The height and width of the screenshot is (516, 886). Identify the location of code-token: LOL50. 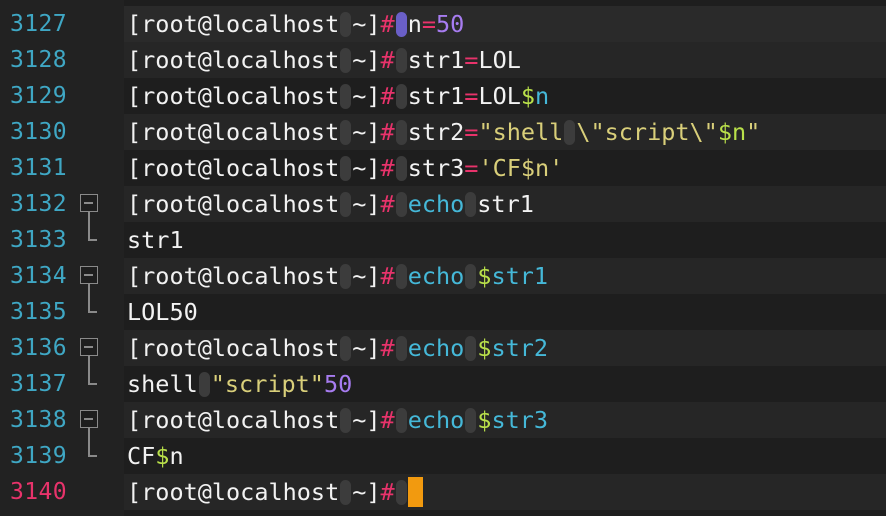
(162, 312).